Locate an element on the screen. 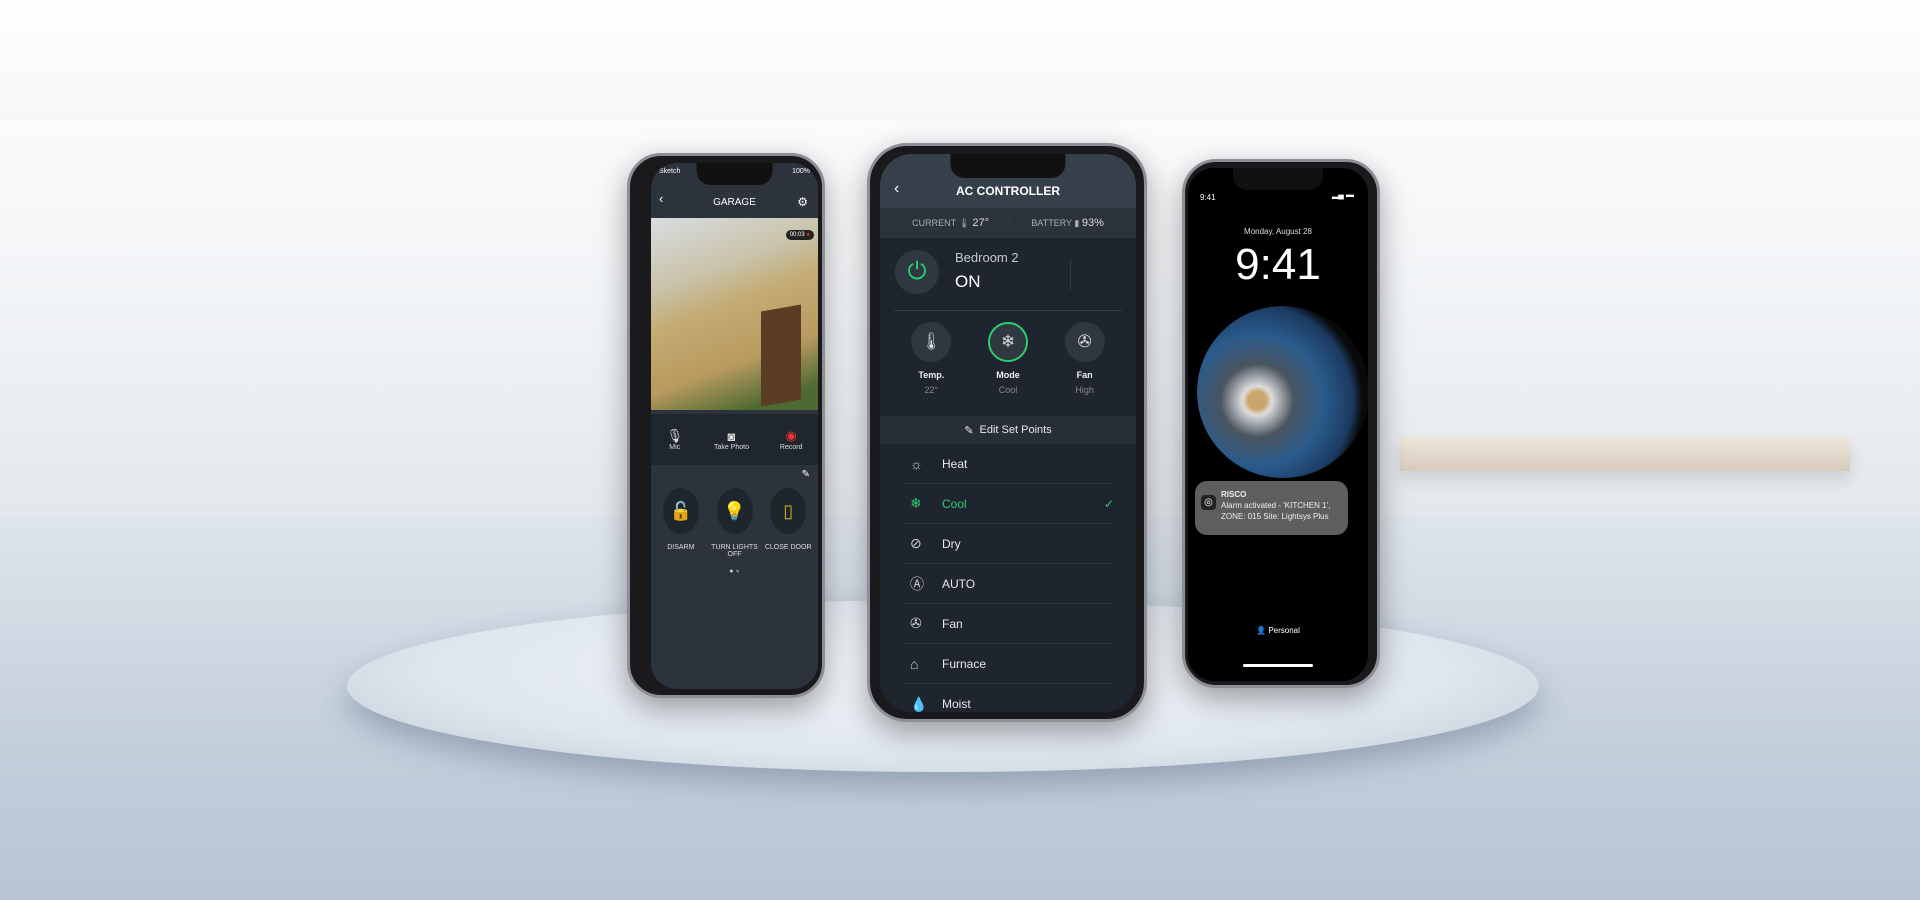 The image size is (1920, 900). focus-mode: 👤 Personal is located at coordinates (1278, 630).